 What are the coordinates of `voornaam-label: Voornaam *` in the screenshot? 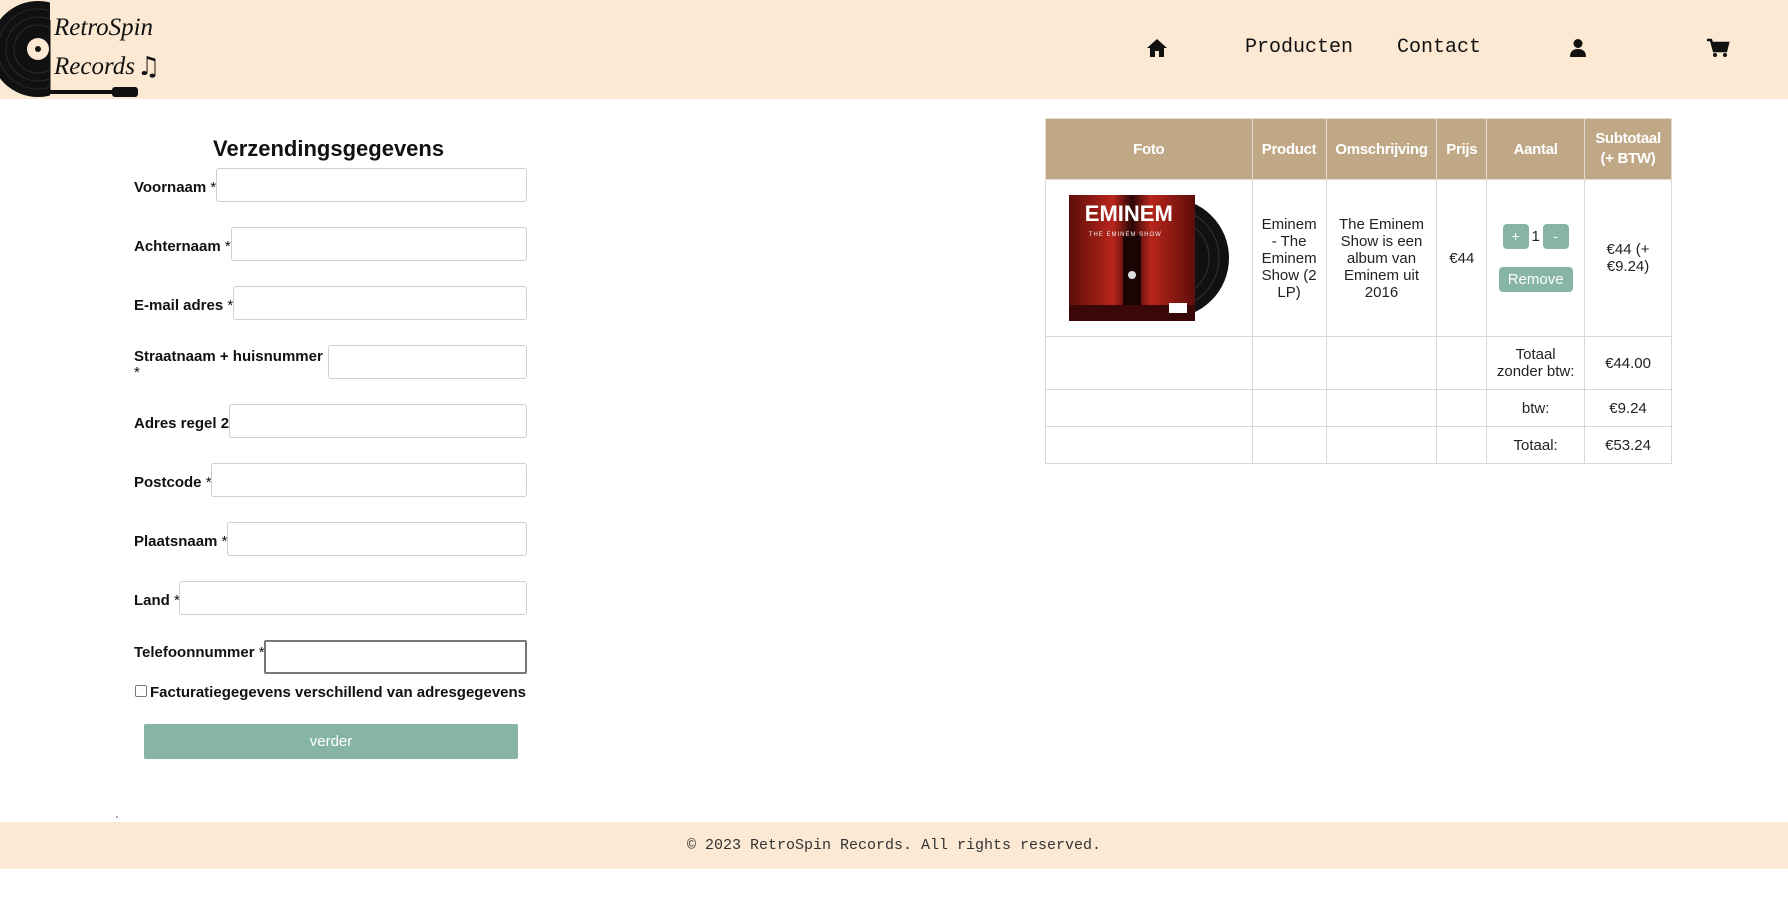 It's located at (175, 187).